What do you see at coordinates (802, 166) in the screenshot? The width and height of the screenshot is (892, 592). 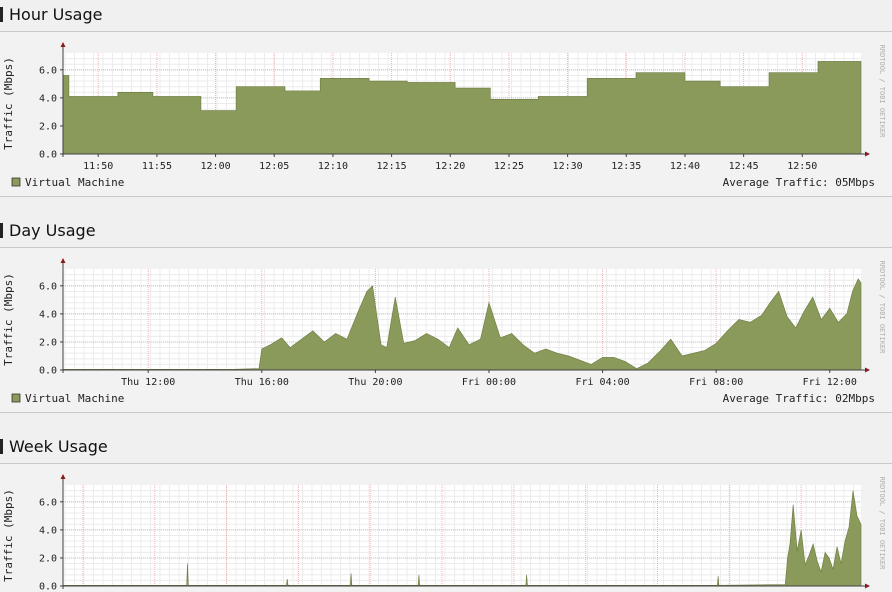 I see `x-tick-label: 12:50` at bounding box center [802, 166].